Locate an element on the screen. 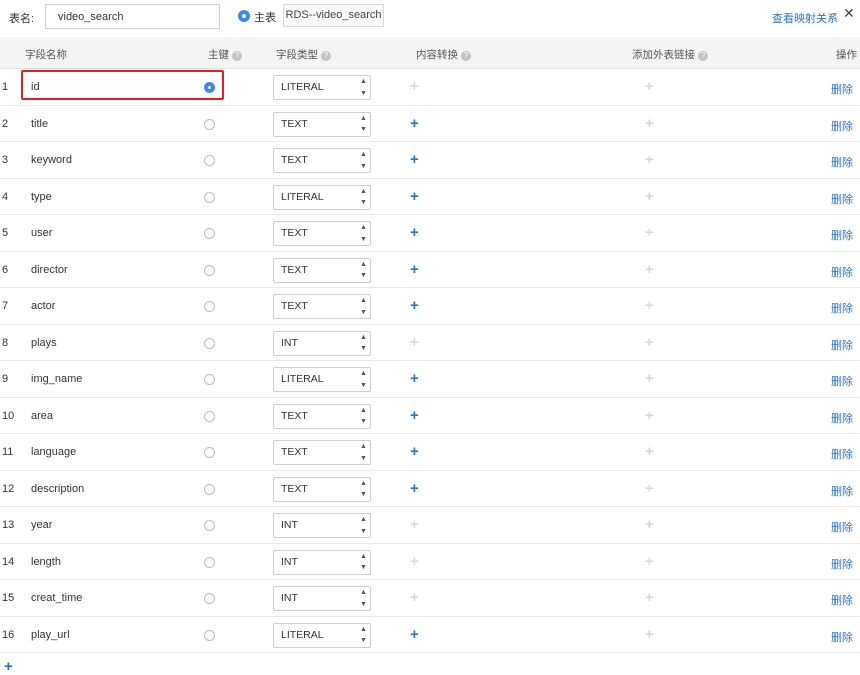 Image resolution: width=860 pixels, height=675 pixels. row-index: 5 is located at coordinates (5, 233).